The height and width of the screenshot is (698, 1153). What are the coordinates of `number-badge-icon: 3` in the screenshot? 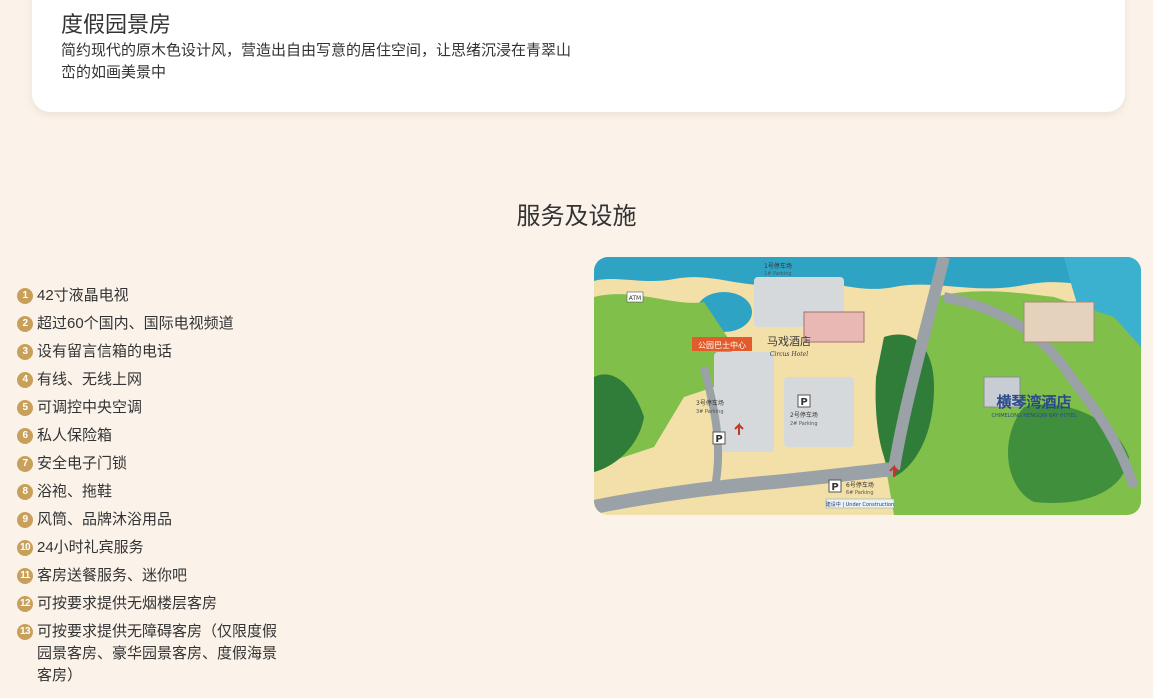 It's located at (25, 352).